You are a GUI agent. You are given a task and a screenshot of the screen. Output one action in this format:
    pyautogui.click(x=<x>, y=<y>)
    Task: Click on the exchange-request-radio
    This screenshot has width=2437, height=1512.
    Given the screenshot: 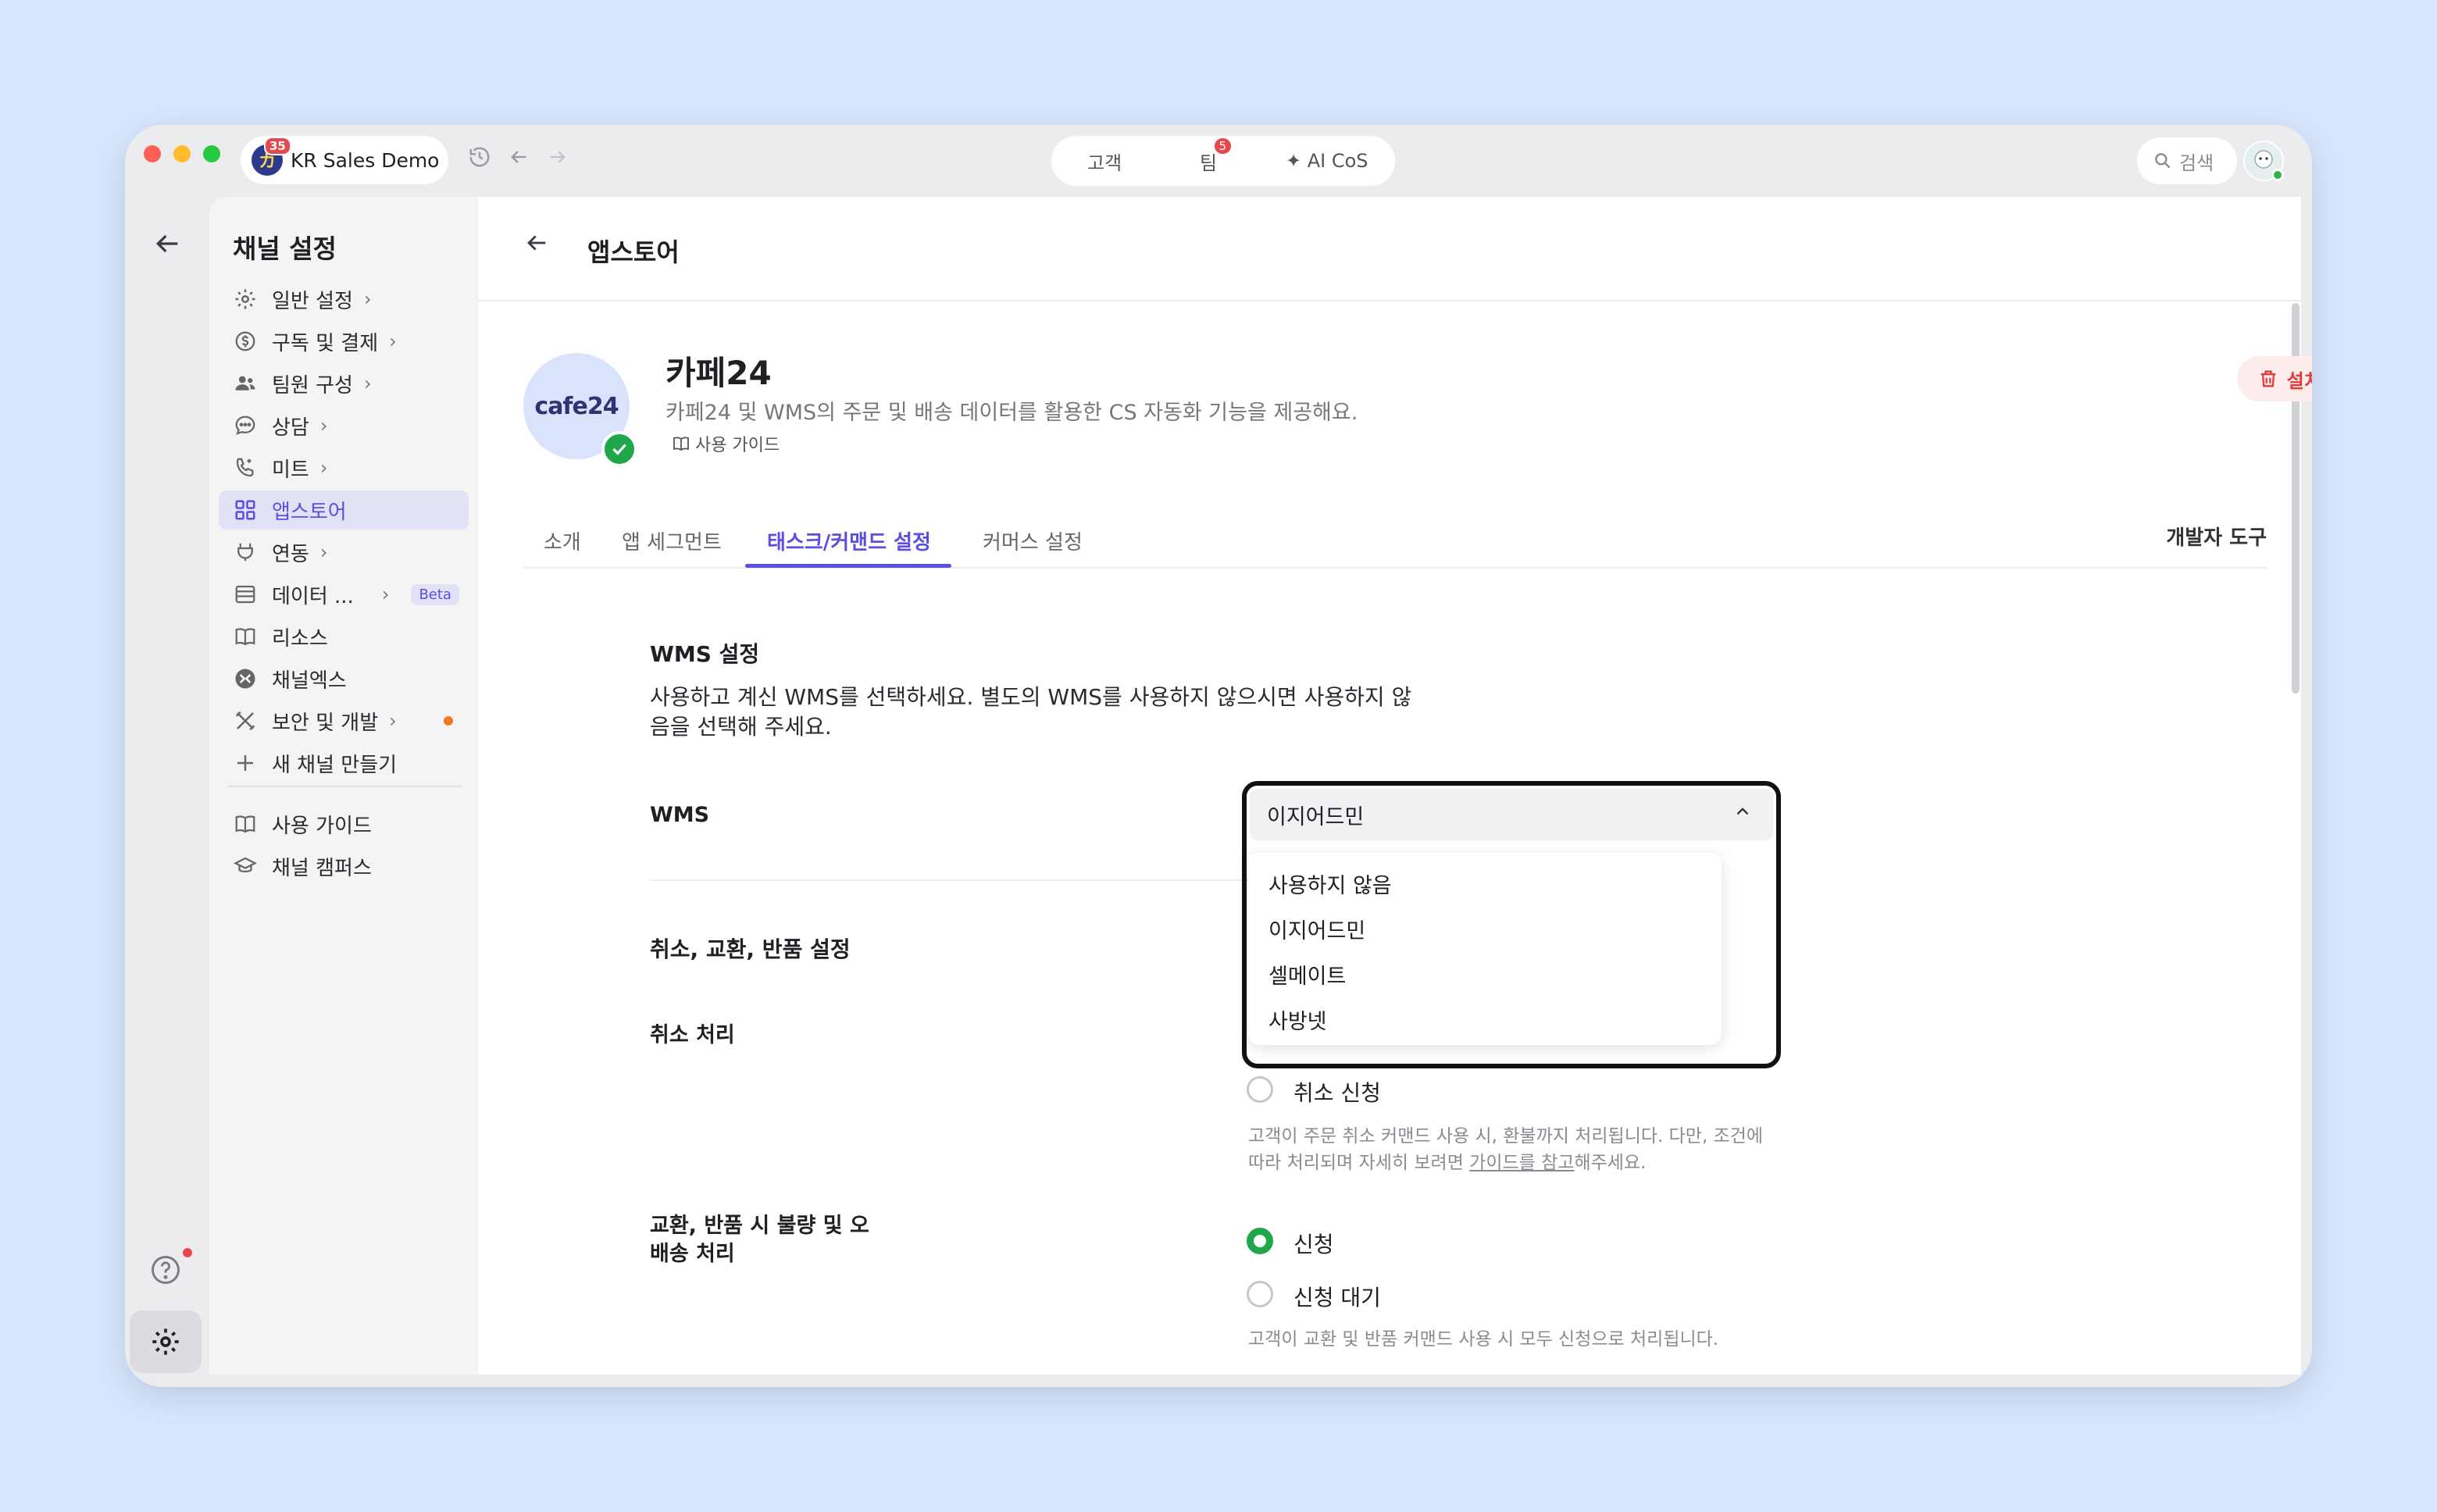 What is the action you would take?
    pyautogui.click(x=1260, y=1241)
    